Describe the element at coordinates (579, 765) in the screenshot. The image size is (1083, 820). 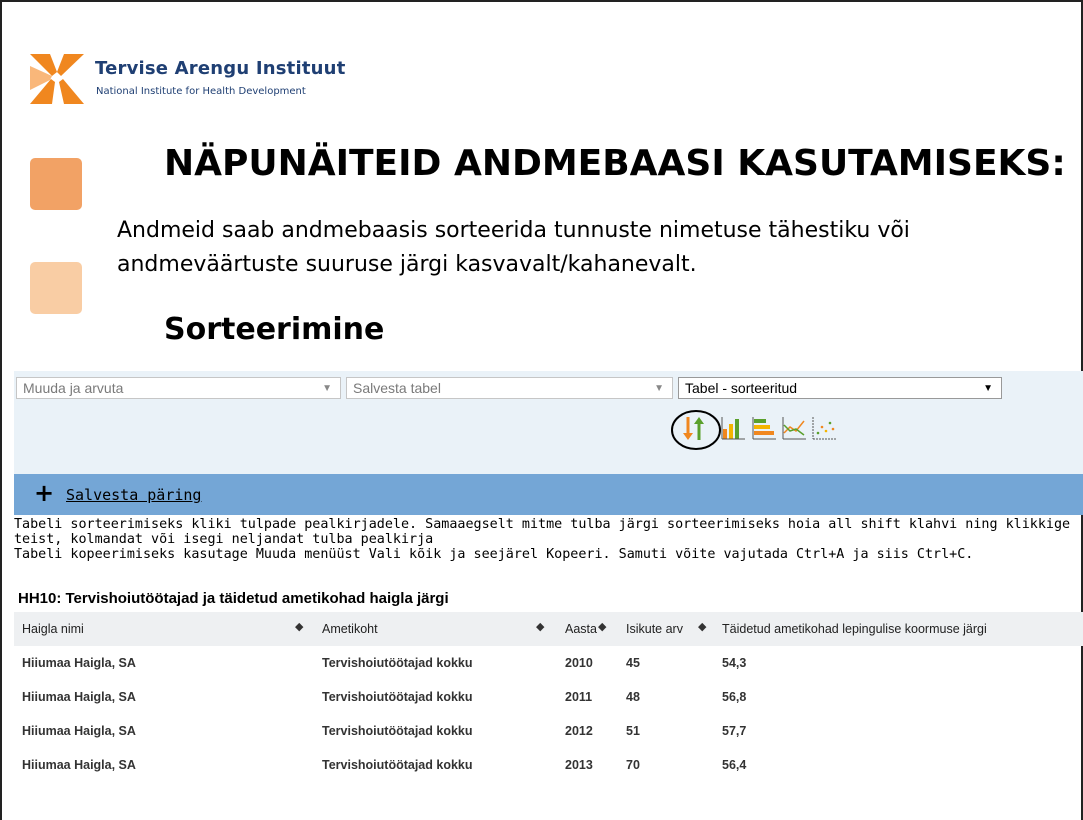
I see `cell-year: 2013` at that location.